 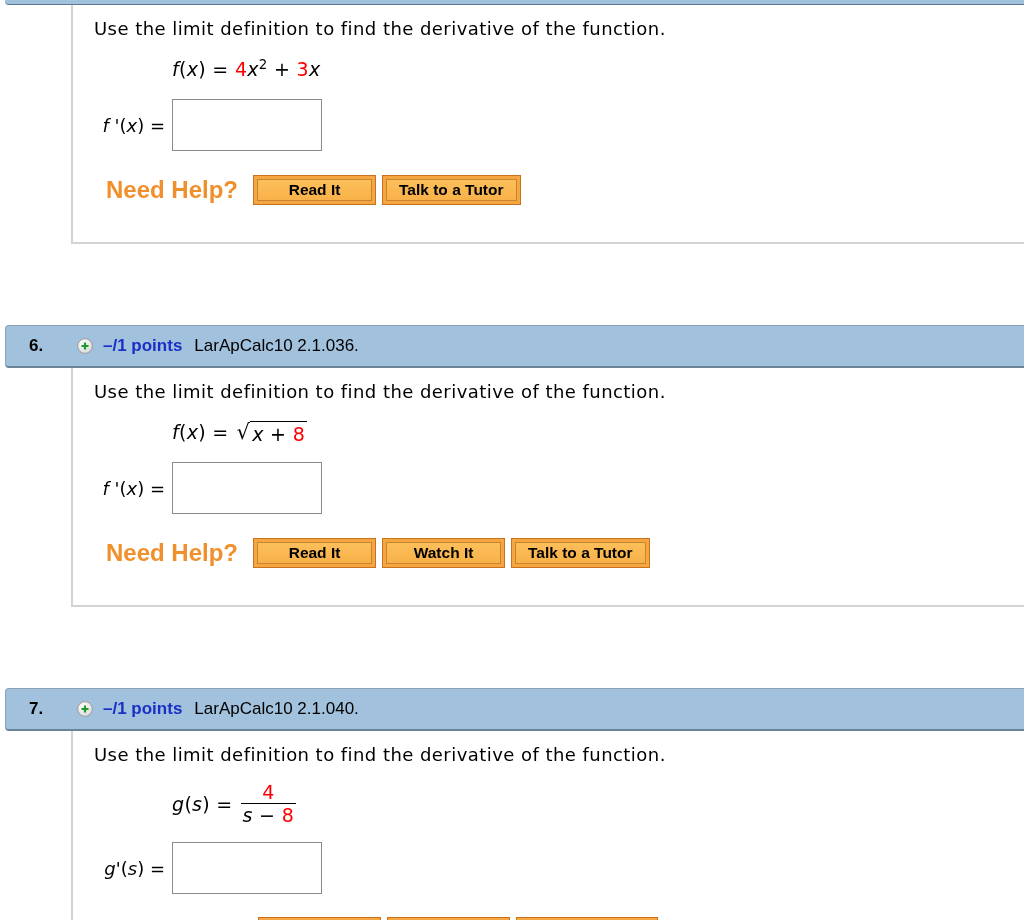 What do you see at coordinates (246, 68) in the screenshot?
I see `function-formula: f(x) = 4x$^{2}$ + 3x` at bounding box center [246, 68].